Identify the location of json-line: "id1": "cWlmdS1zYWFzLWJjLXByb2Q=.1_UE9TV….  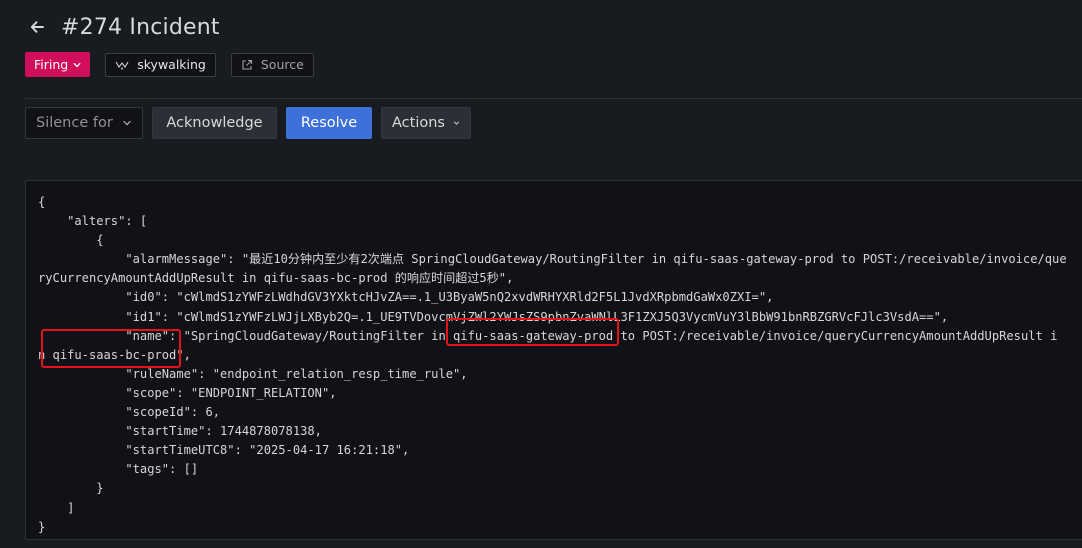
(493, 316).